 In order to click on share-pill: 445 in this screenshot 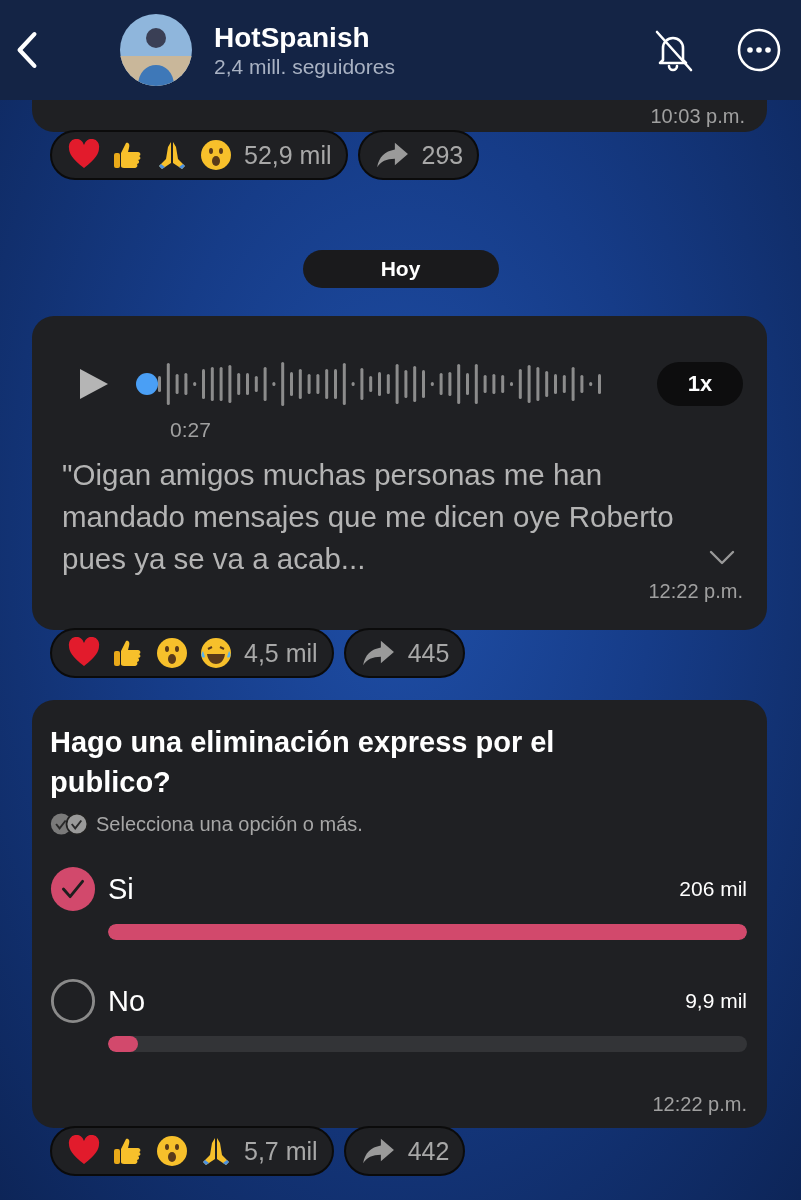, I will do `click(404, 653)`.